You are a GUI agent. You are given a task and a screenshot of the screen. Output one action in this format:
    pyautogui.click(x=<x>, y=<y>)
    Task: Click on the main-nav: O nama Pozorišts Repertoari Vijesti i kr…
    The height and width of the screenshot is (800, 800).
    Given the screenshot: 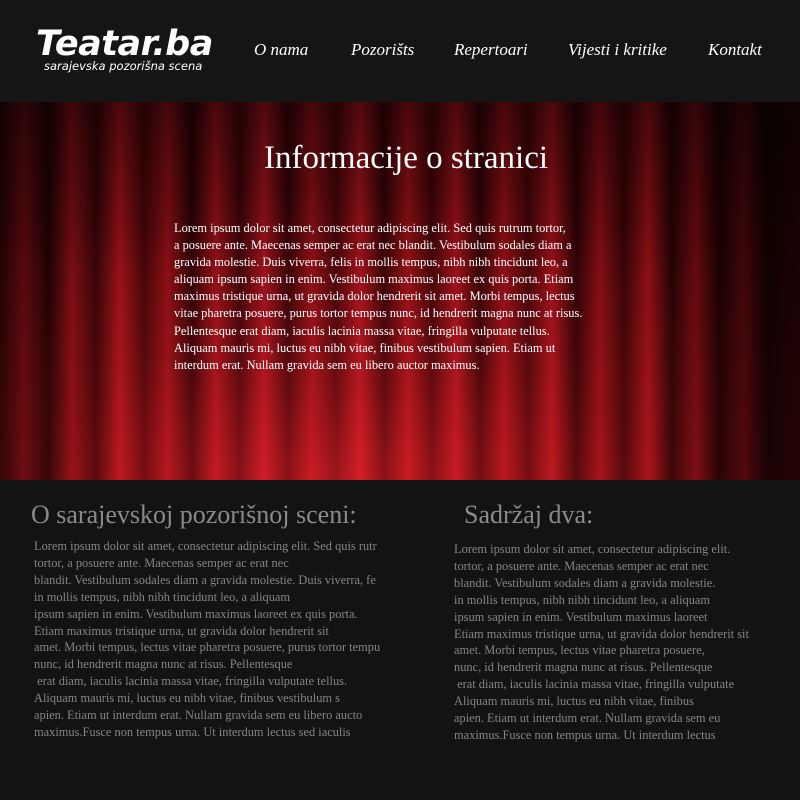 What is the action you would take?
    pyautogui.click(x=400, y=51)
    